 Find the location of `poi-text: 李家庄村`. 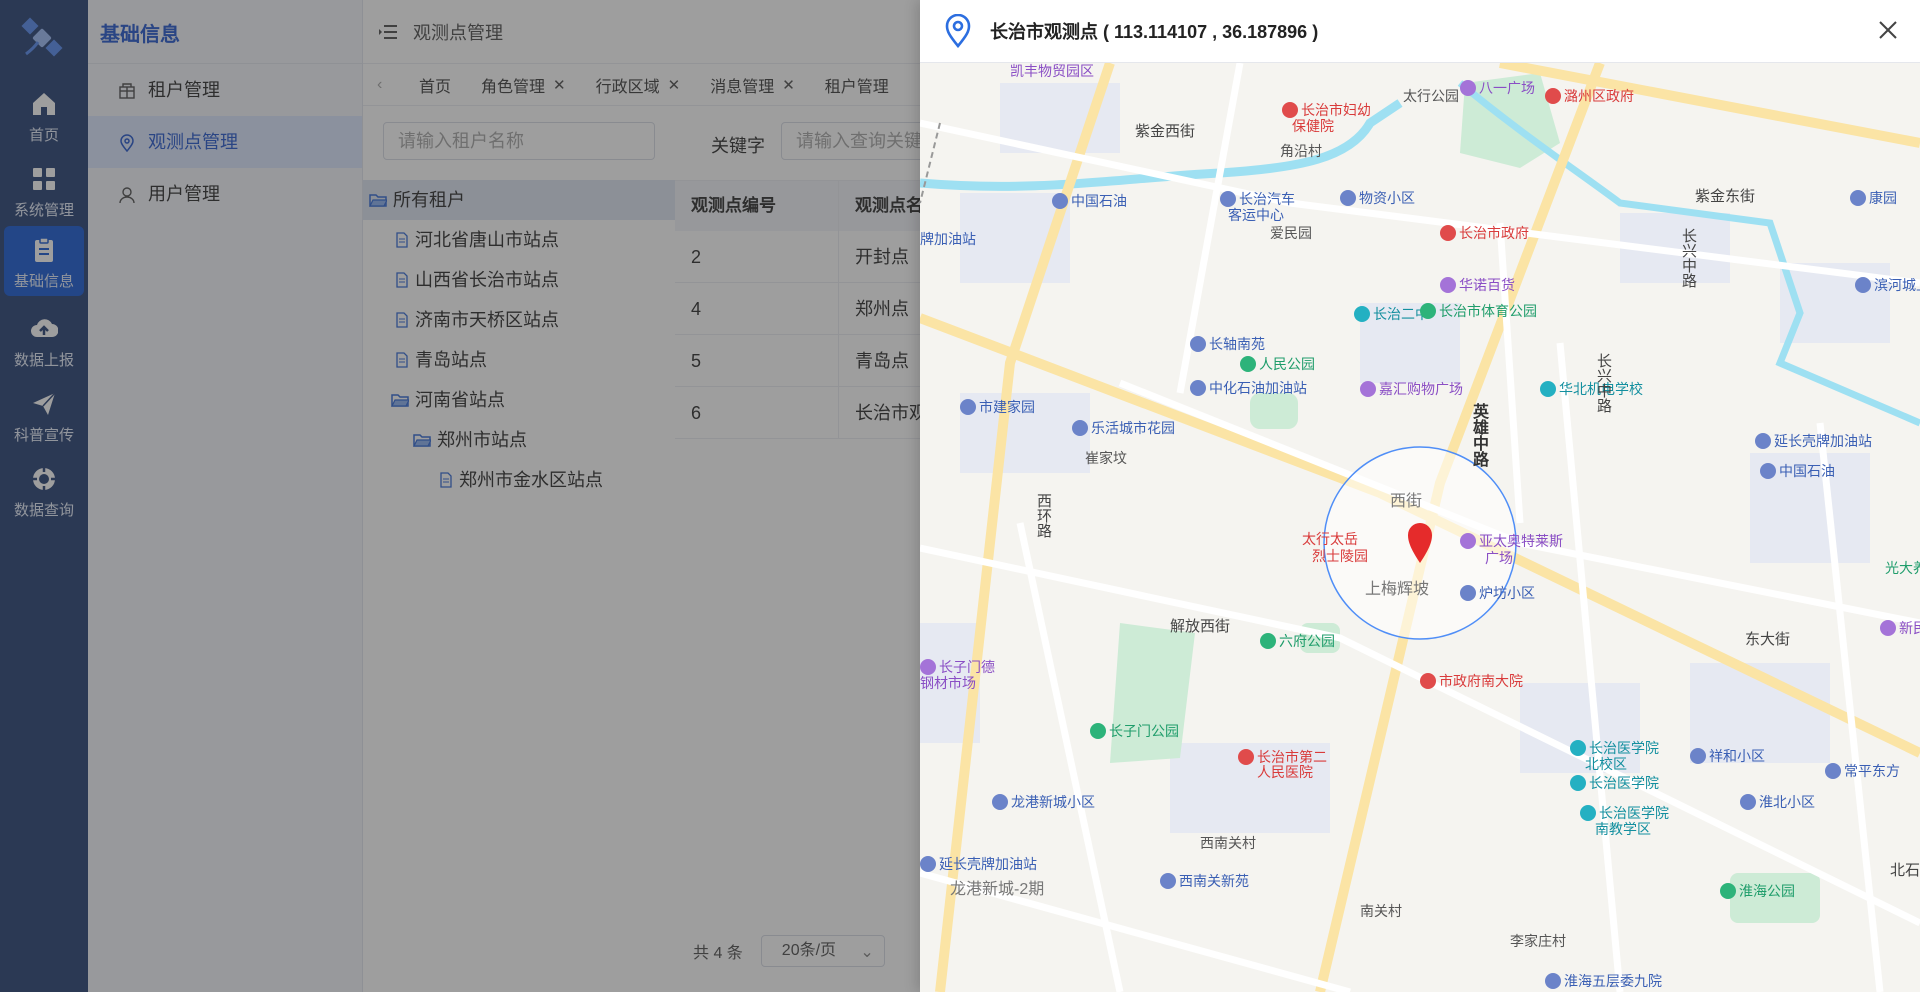

poi-text: 李家庄村 is located at coordinates (1538, 941).